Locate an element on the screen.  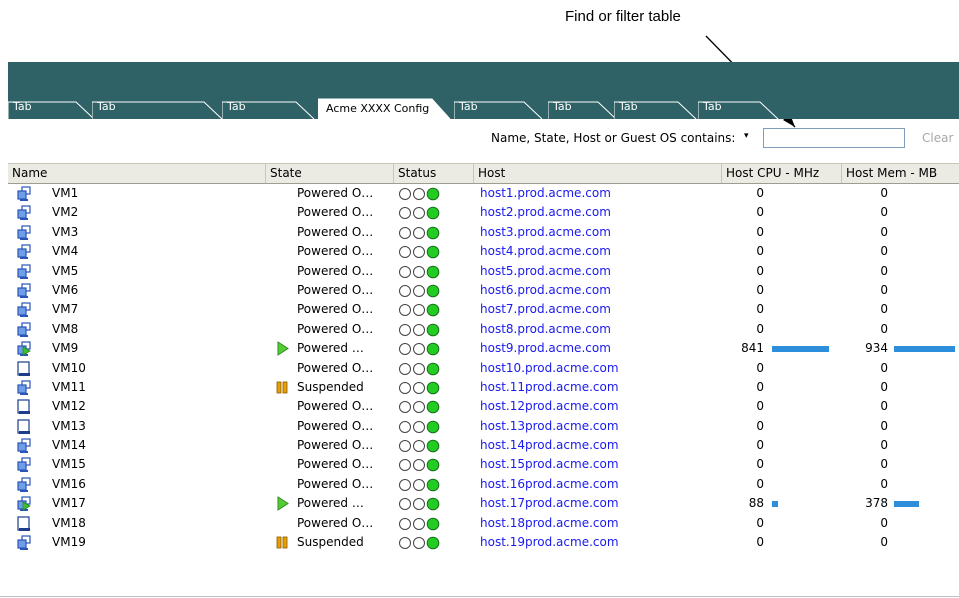
vm-name: VM11 is located at coordinates (69, 386).